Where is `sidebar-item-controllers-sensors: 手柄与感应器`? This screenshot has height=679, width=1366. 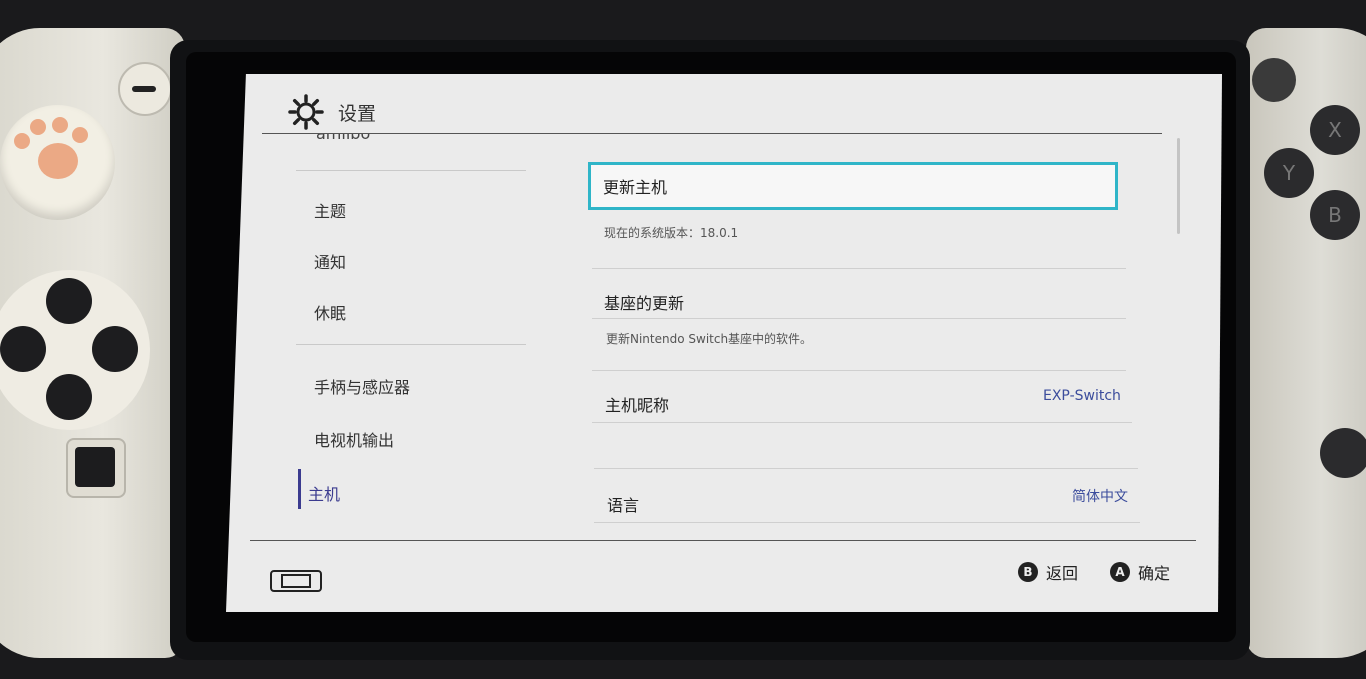 sidebar-item-controllers-sensors: 手柄与感应器 is located at coordinates (362, 386).